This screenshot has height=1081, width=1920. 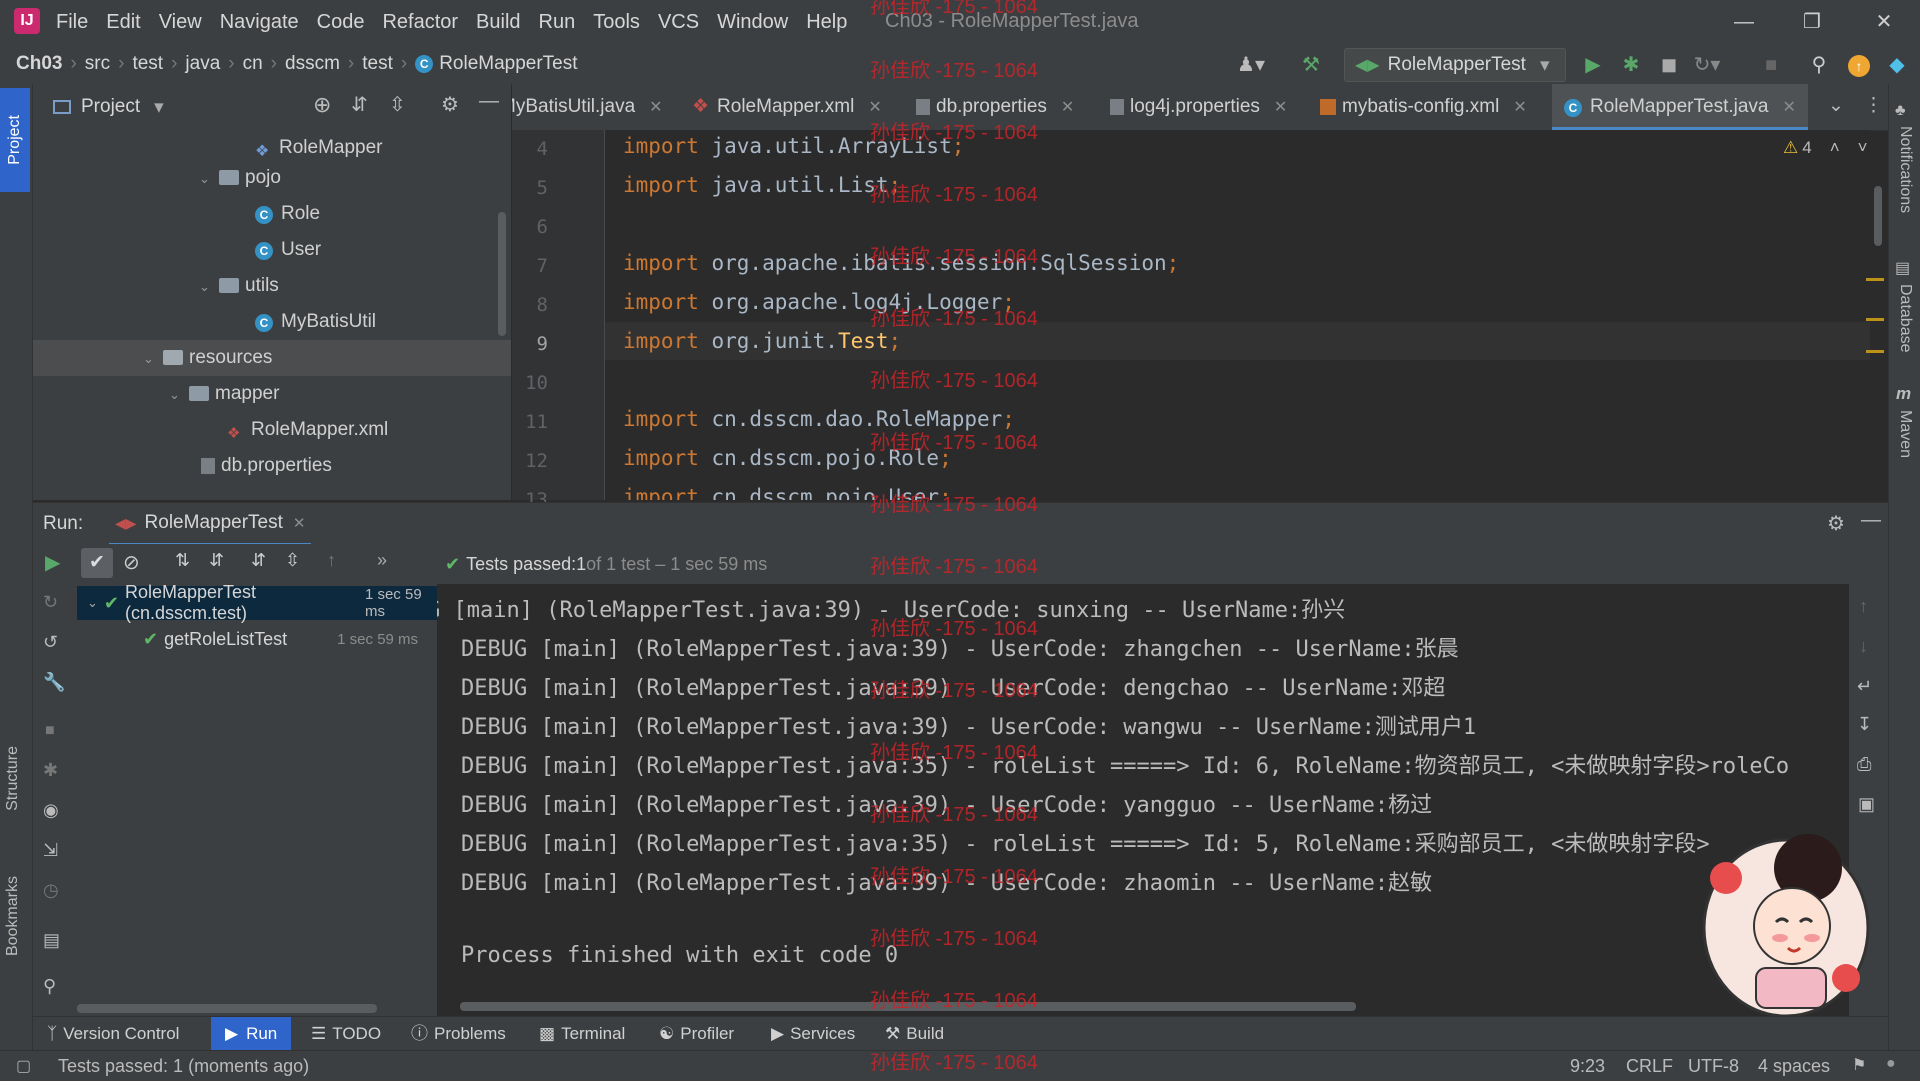 I want to click on toggle-tool-windows-icon: ▢, so click(x=23, y=1066).